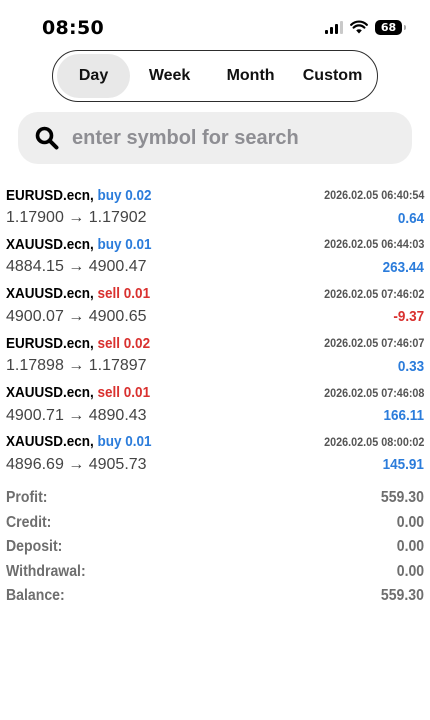 The width and height of the screenshot is (430, 720). I want to click on deal-prices: 4900.71 → 4890.43, so click(76, 415).